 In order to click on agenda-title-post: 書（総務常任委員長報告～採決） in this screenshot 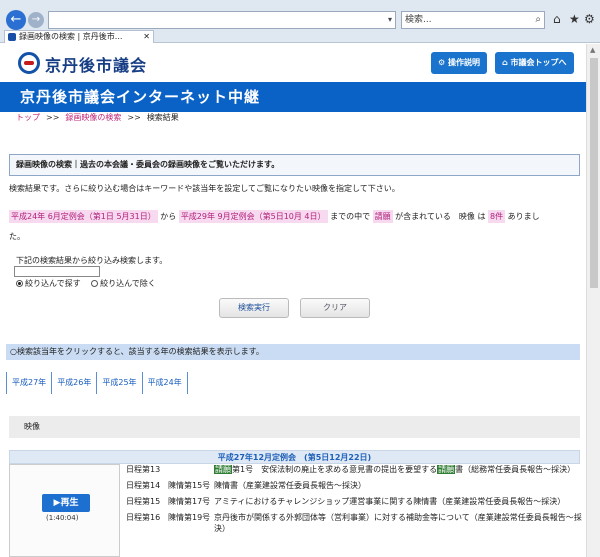, I will do `click(515, 469)`.